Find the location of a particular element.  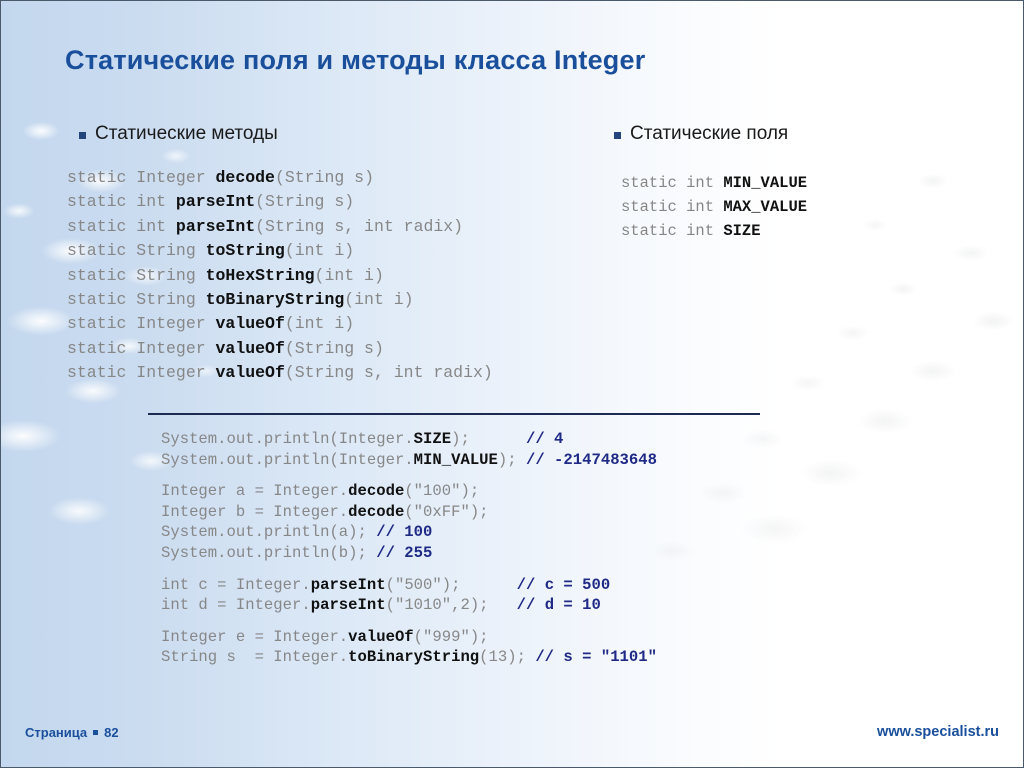

code-plain-text: int c = Integer. is located at coordinates (236, 584).